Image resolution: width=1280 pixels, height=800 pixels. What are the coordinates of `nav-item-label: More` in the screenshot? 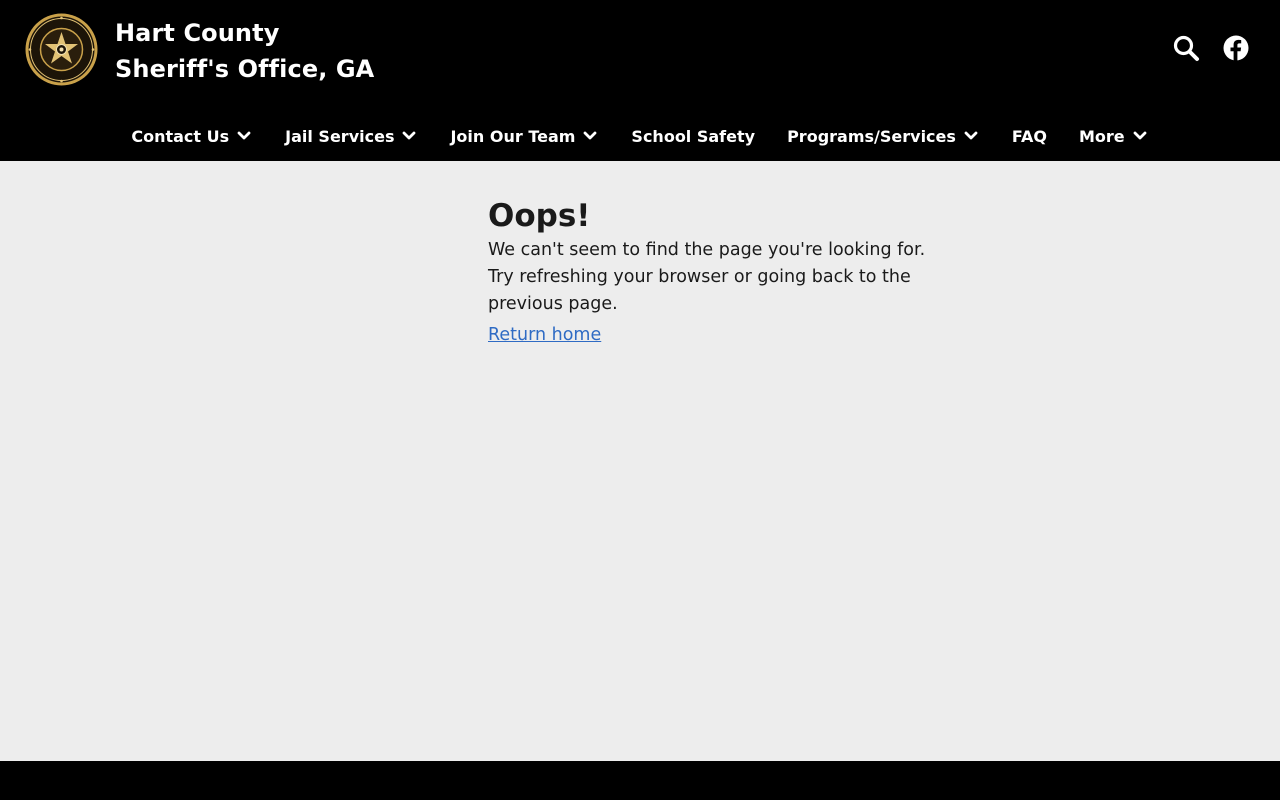 It's located at (1101, 136).